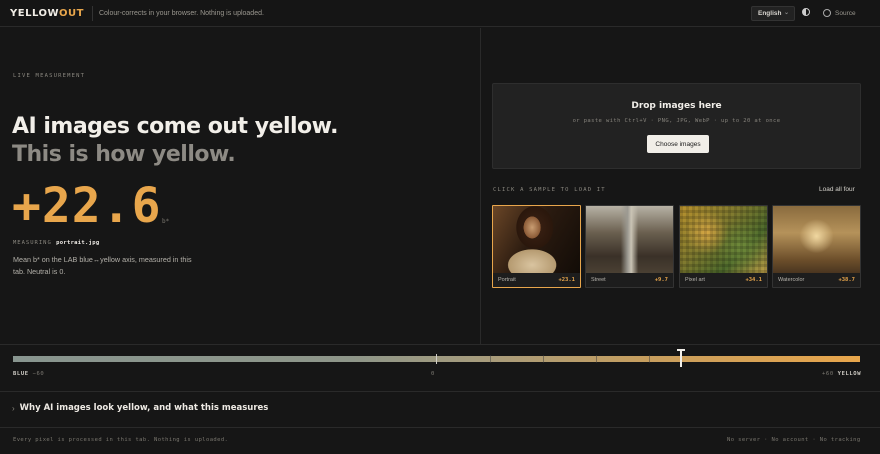  Describe the element at coordinates (816, 279) in the screenshot. I see `card-footer: Watercolor +38.7` at that location.